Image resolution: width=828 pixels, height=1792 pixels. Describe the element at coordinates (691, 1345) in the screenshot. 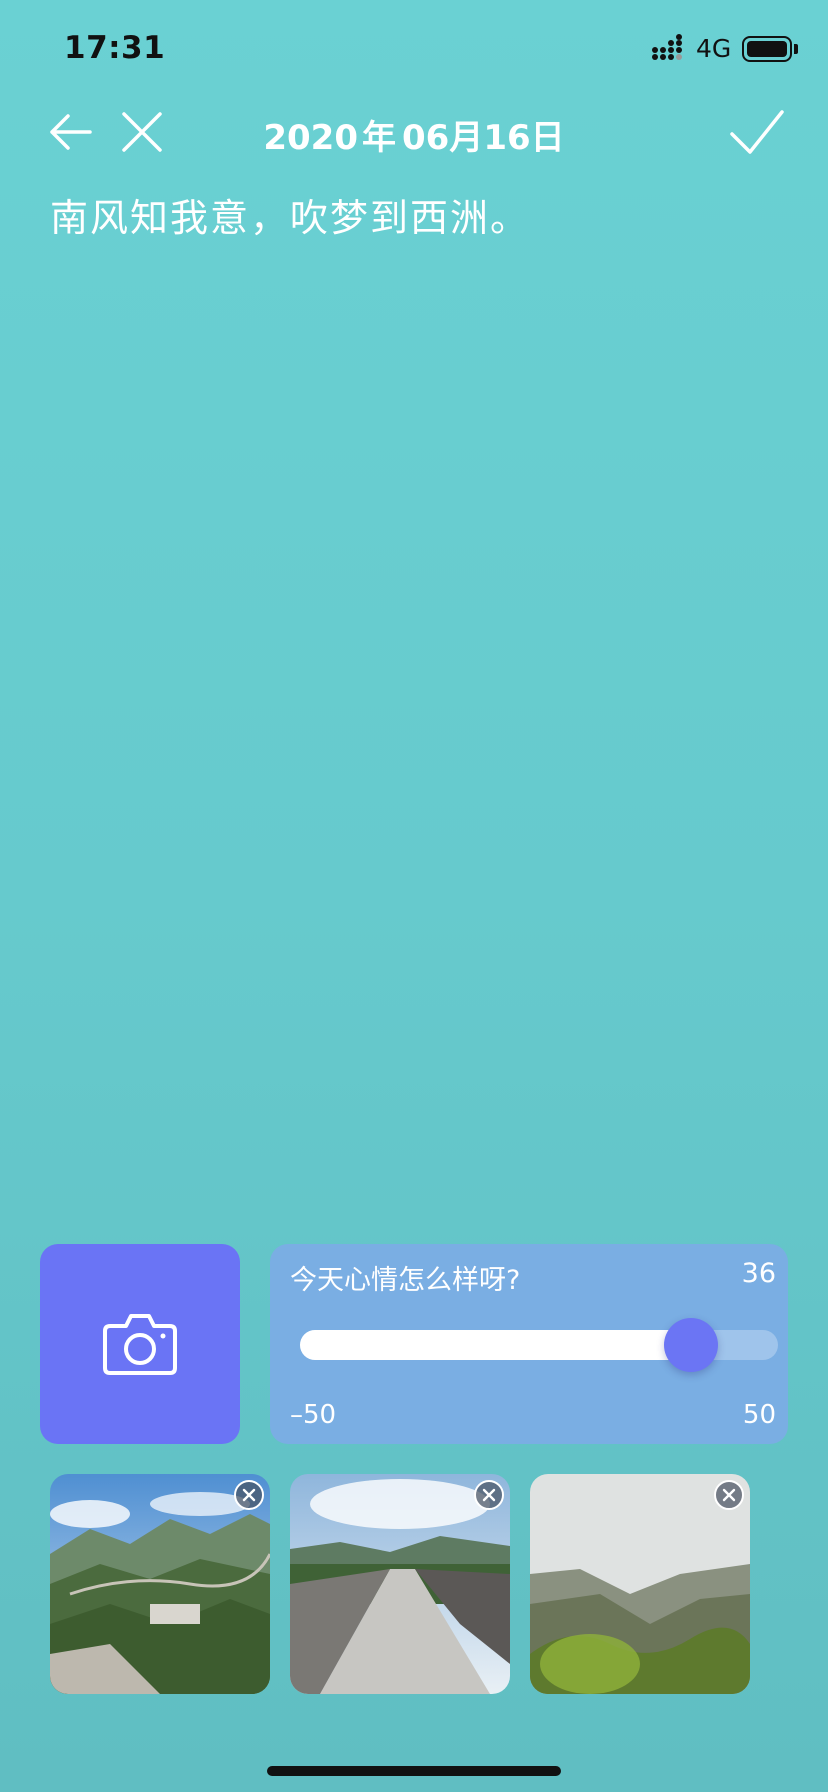

I see `mood-slider-thumb` at that location.